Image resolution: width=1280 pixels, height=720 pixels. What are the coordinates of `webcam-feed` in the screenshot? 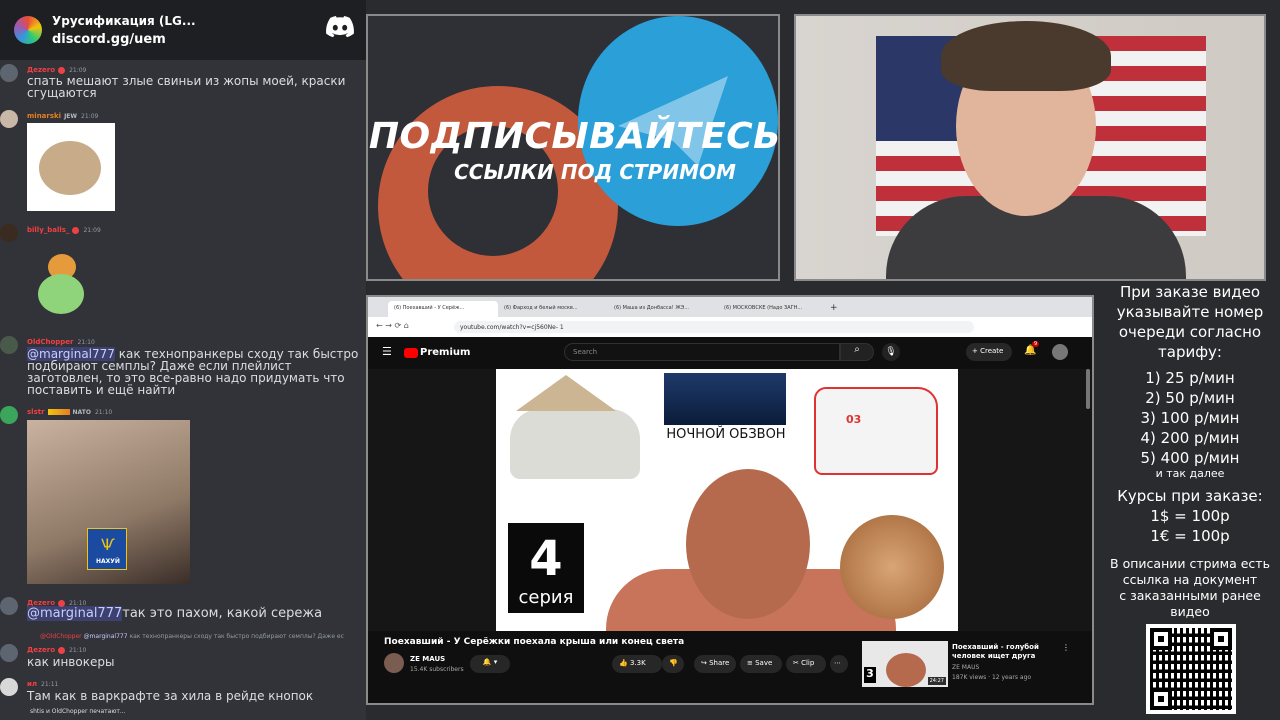 It's located at (1030, 147).